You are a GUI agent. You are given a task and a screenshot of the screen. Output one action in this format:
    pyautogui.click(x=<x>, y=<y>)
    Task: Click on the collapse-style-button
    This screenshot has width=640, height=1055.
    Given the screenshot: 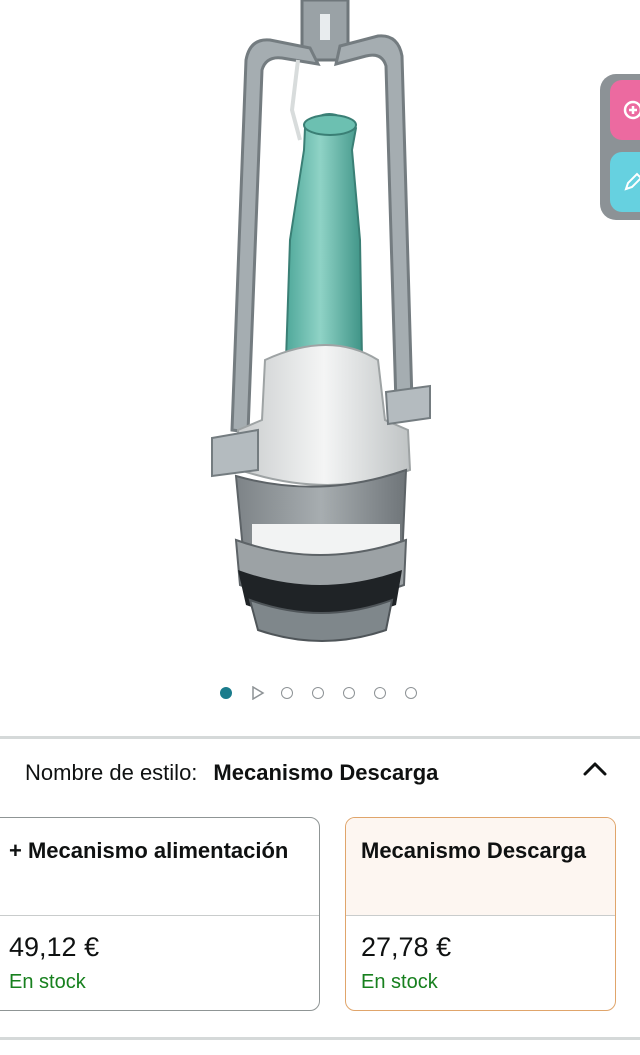 What is the action you would take?
    pyautogui.click(x=595, y=770)
    